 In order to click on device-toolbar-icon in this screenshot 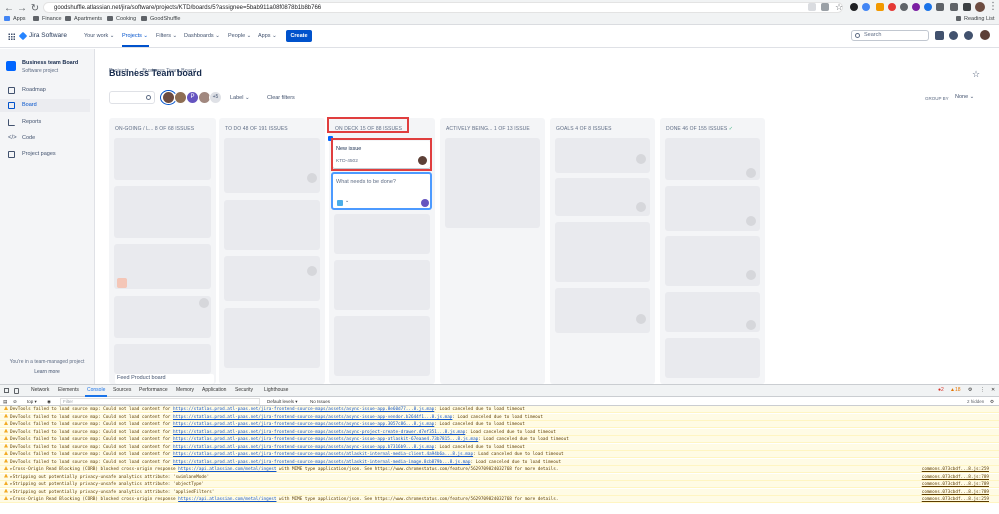, I will do `click(16, 391)`.